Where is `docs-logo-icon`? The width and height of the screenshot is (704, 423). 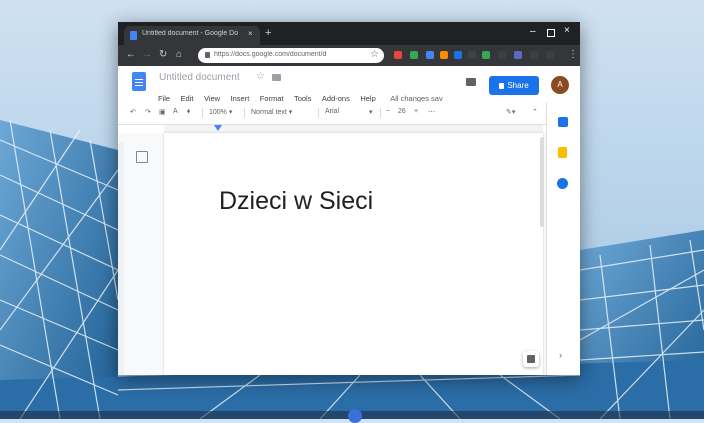 docs-logo-icon is located at coordinates (139, 81).